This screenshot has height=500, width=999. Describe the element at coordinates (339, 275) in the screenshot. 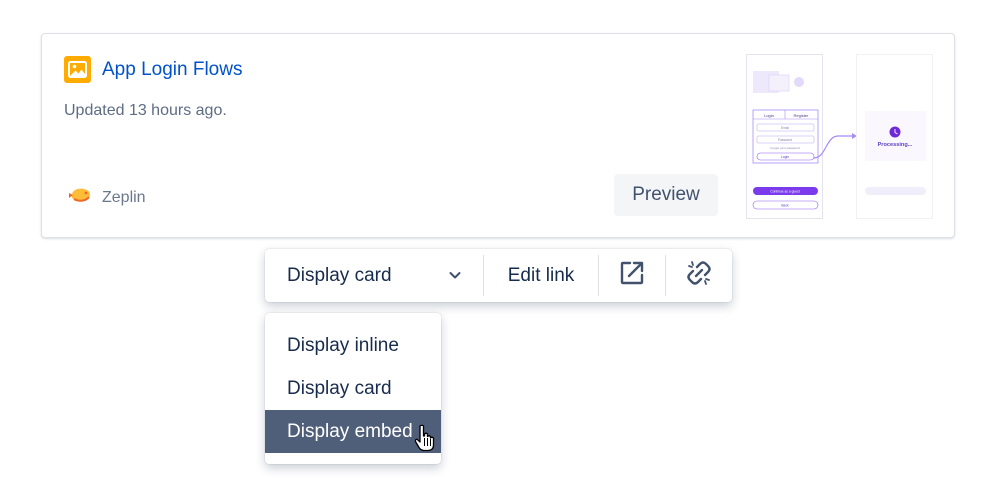

I see `display-mode-select-label: Display card` at that location.